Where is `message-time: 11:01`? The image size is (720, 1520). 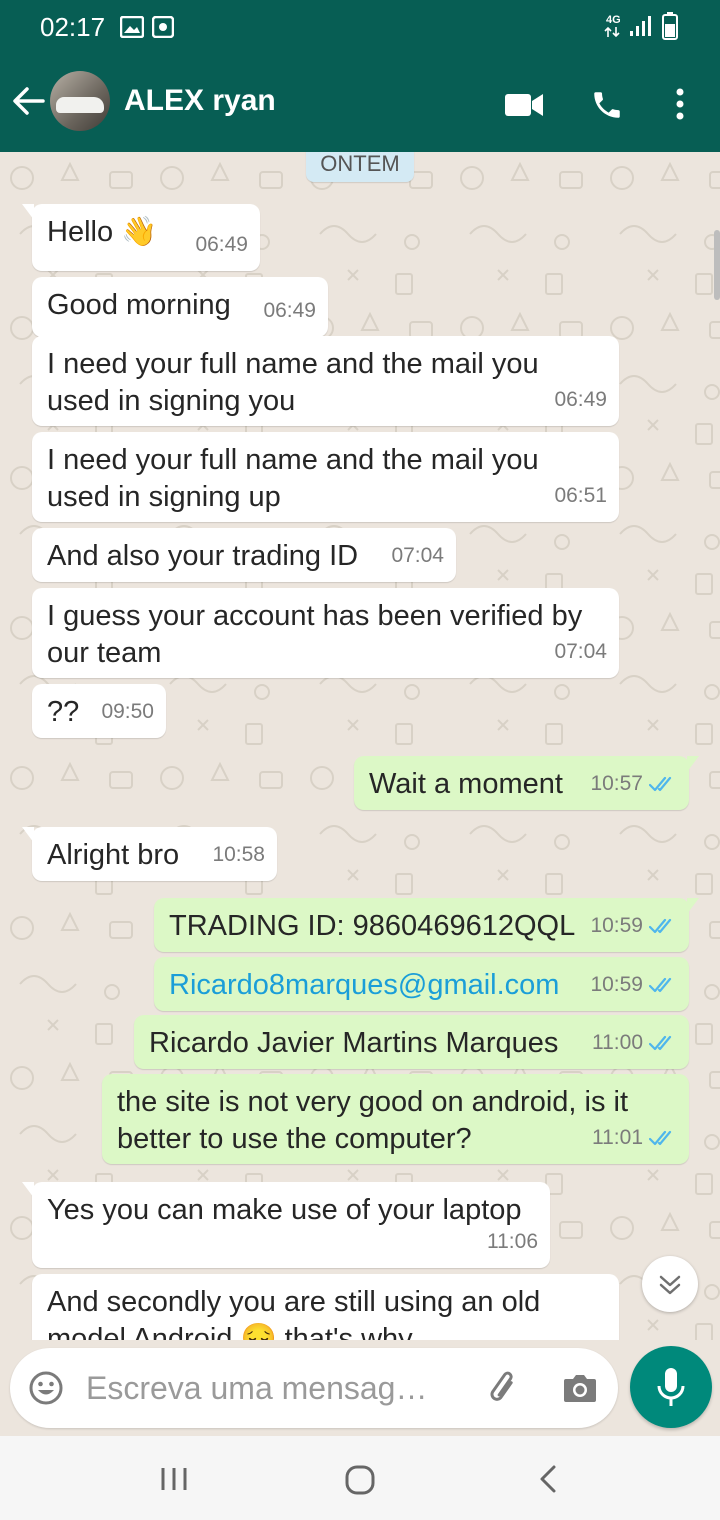 message-time: 11:01 is located at coordinates (617, 1137).